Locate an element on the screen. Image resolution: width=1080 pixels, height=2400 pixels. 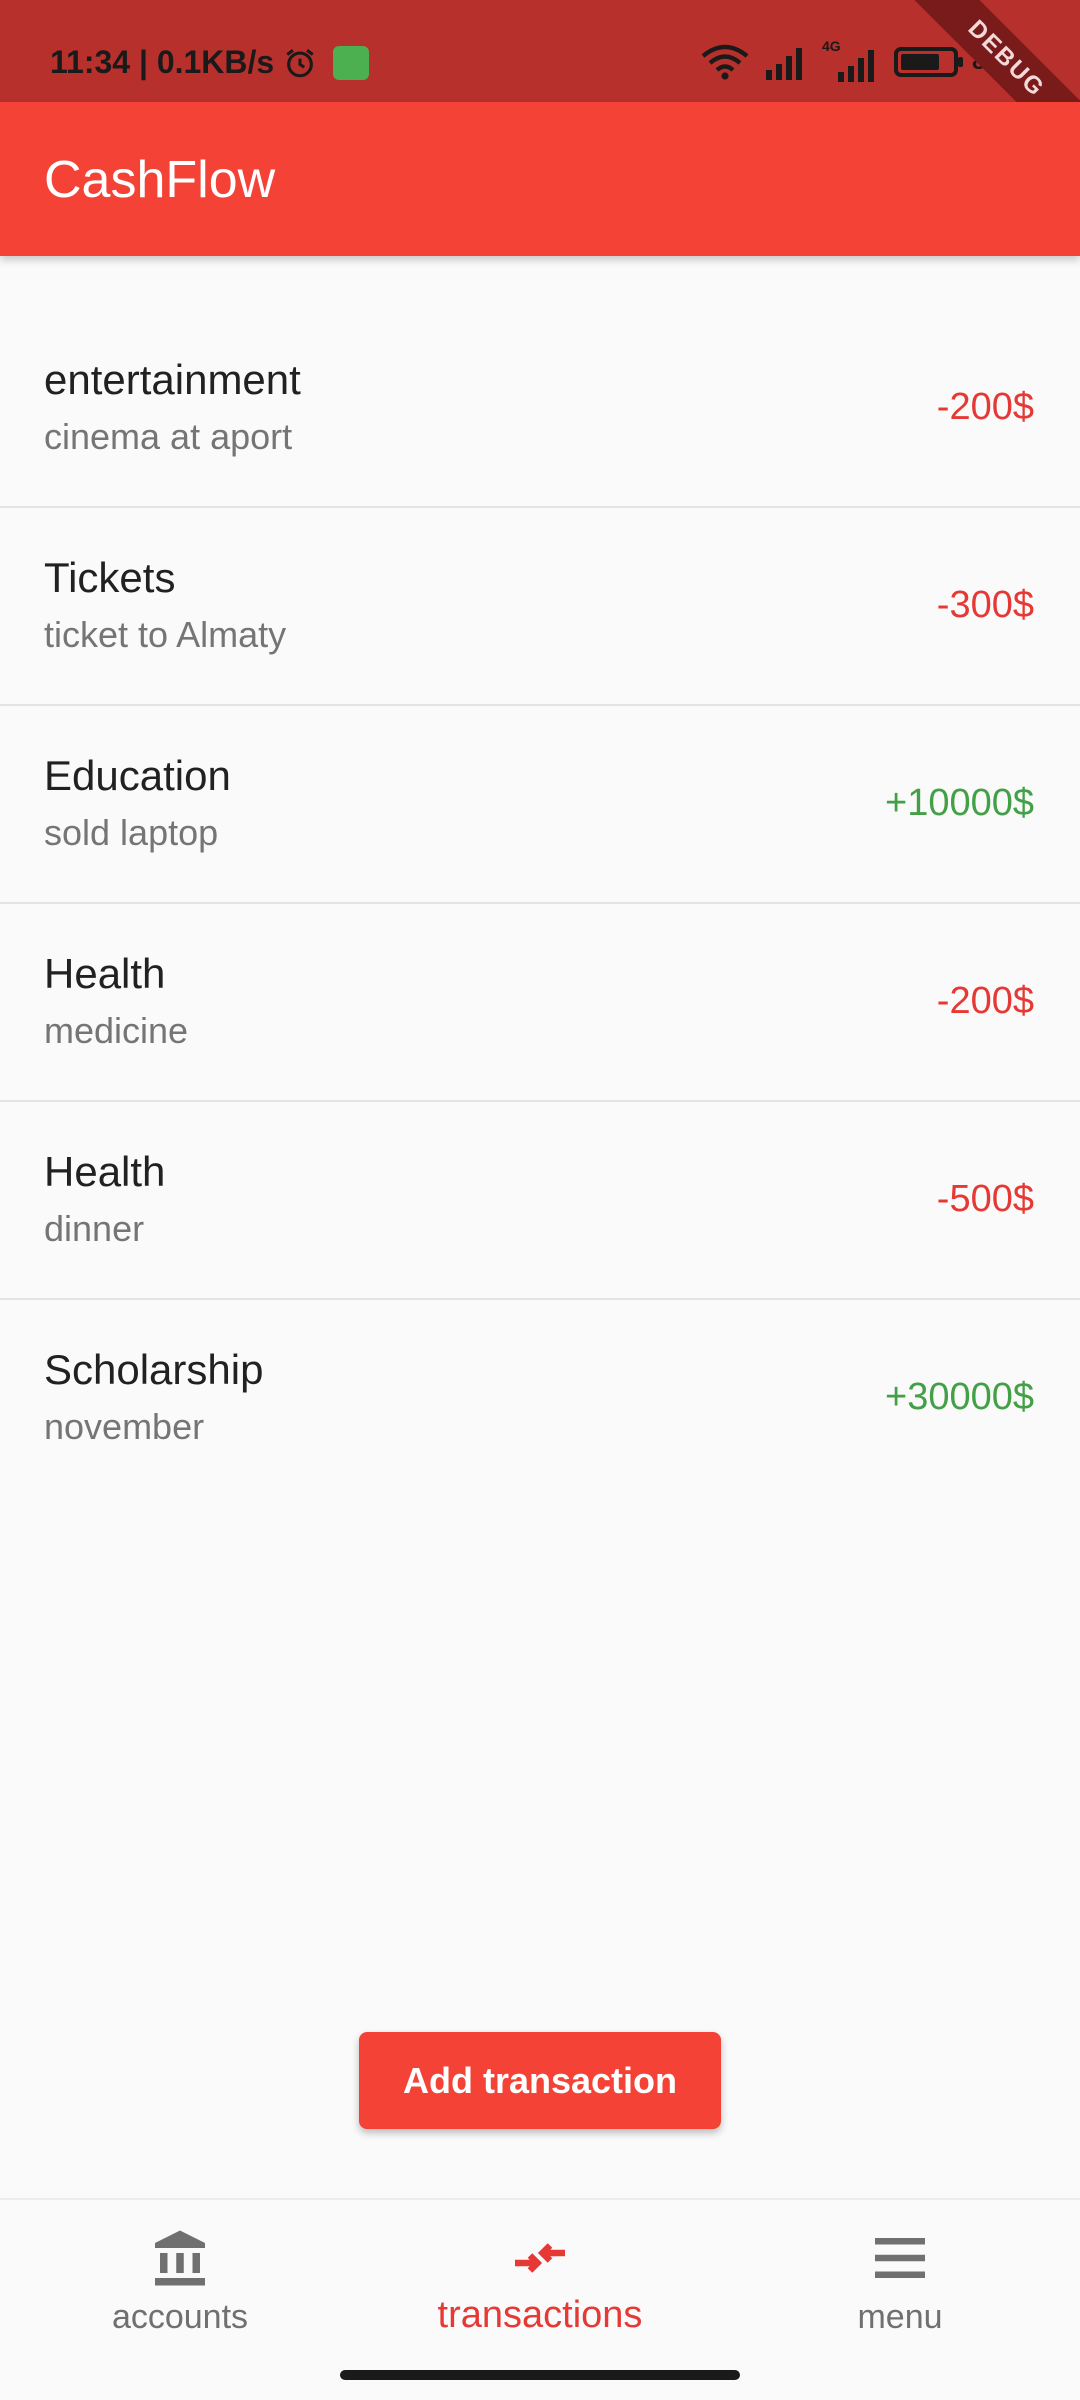
transaction-title: Education is located at coordinates (137, 775).